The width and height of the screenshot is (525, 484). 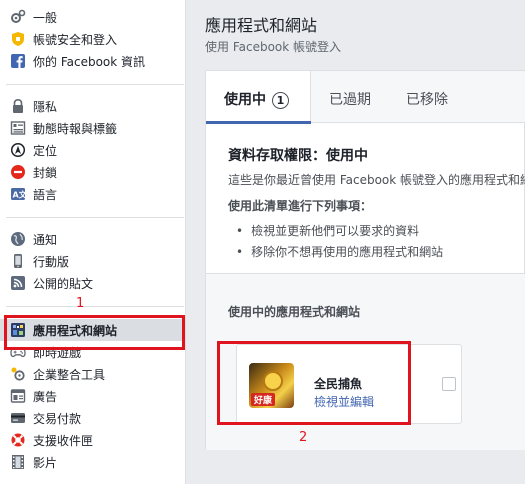 What do you see at coordinates (92, 462) in the screenshot?
I see `sidebar-item-videos: 影片` at bounding box center [92, 462].